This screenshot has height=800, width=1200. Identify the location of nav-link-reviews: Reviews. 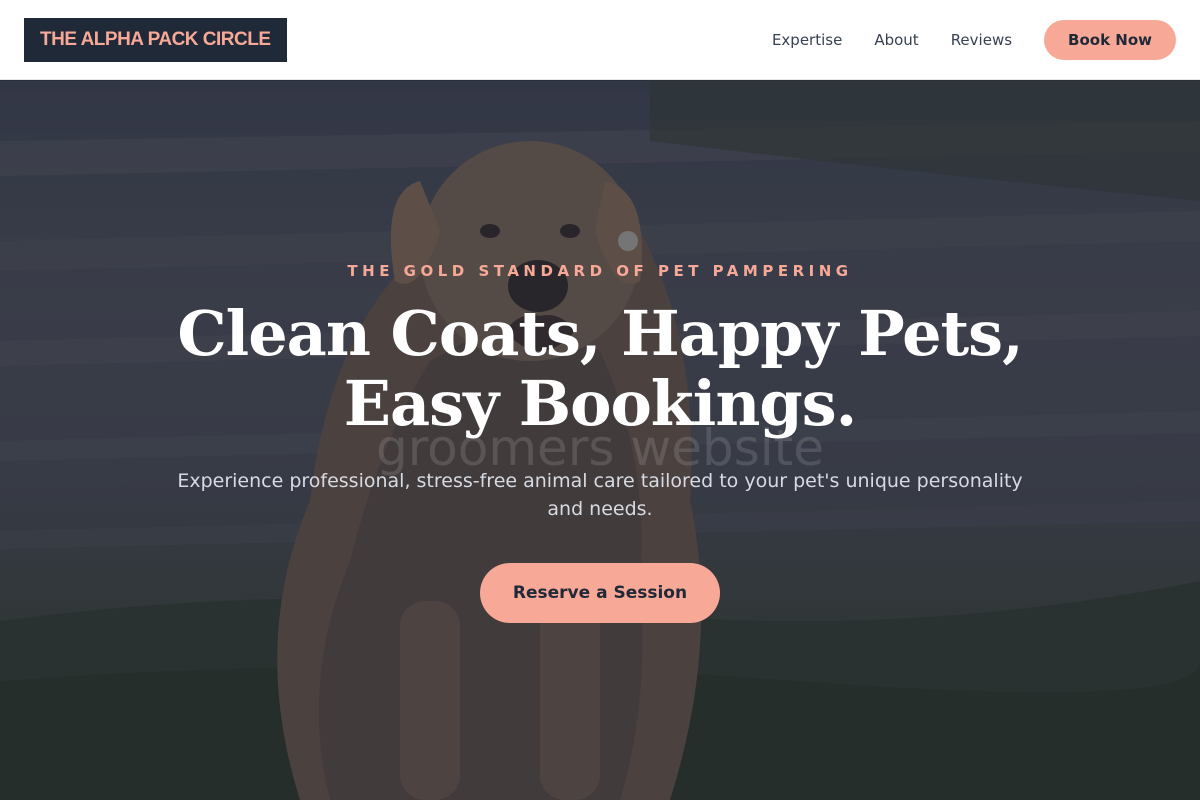
(981, 40).